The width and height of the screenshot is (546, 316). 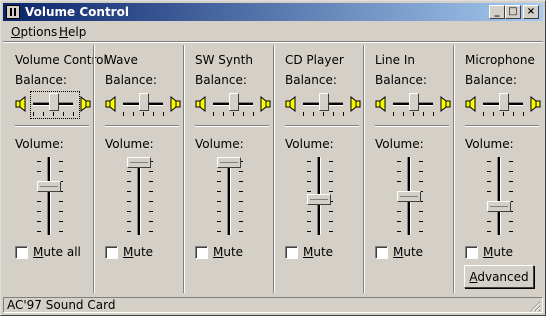 I want to click on channel-column: Wave Balance: Volume: Mute, so click(x=140, y=169).